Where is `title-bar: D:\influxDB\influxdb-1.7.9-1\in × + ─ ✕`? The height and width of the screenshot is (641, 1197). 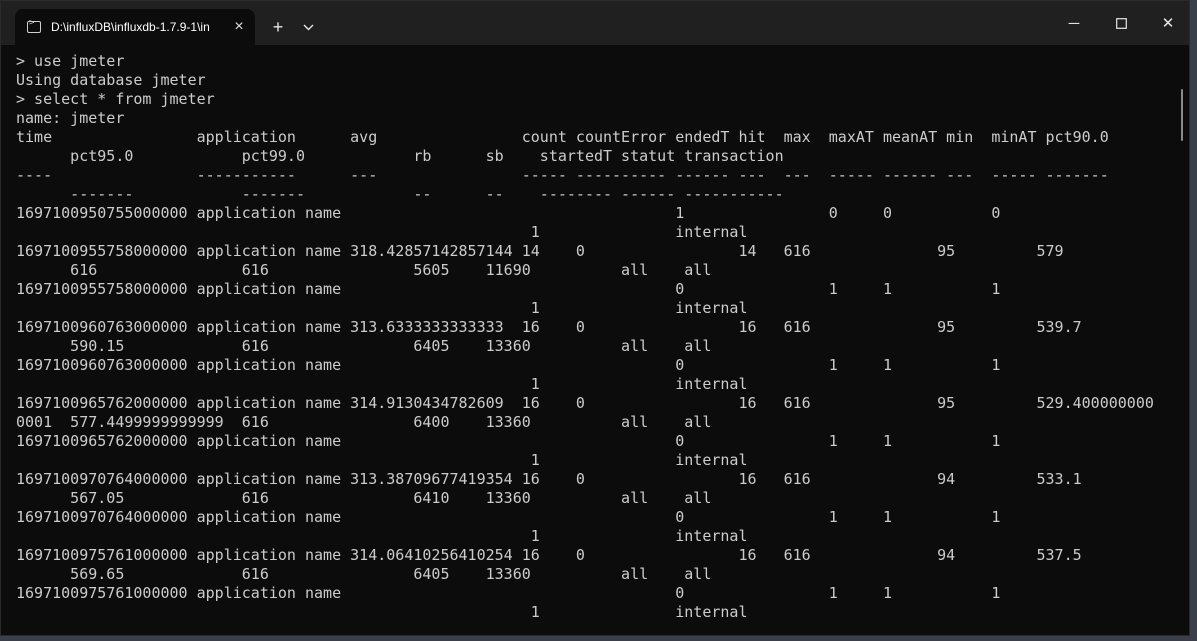
title-bar: D:\influxDB\influxdb-1.7.9-1\in × + ─ ✕ is located at coordinates (595, 23).